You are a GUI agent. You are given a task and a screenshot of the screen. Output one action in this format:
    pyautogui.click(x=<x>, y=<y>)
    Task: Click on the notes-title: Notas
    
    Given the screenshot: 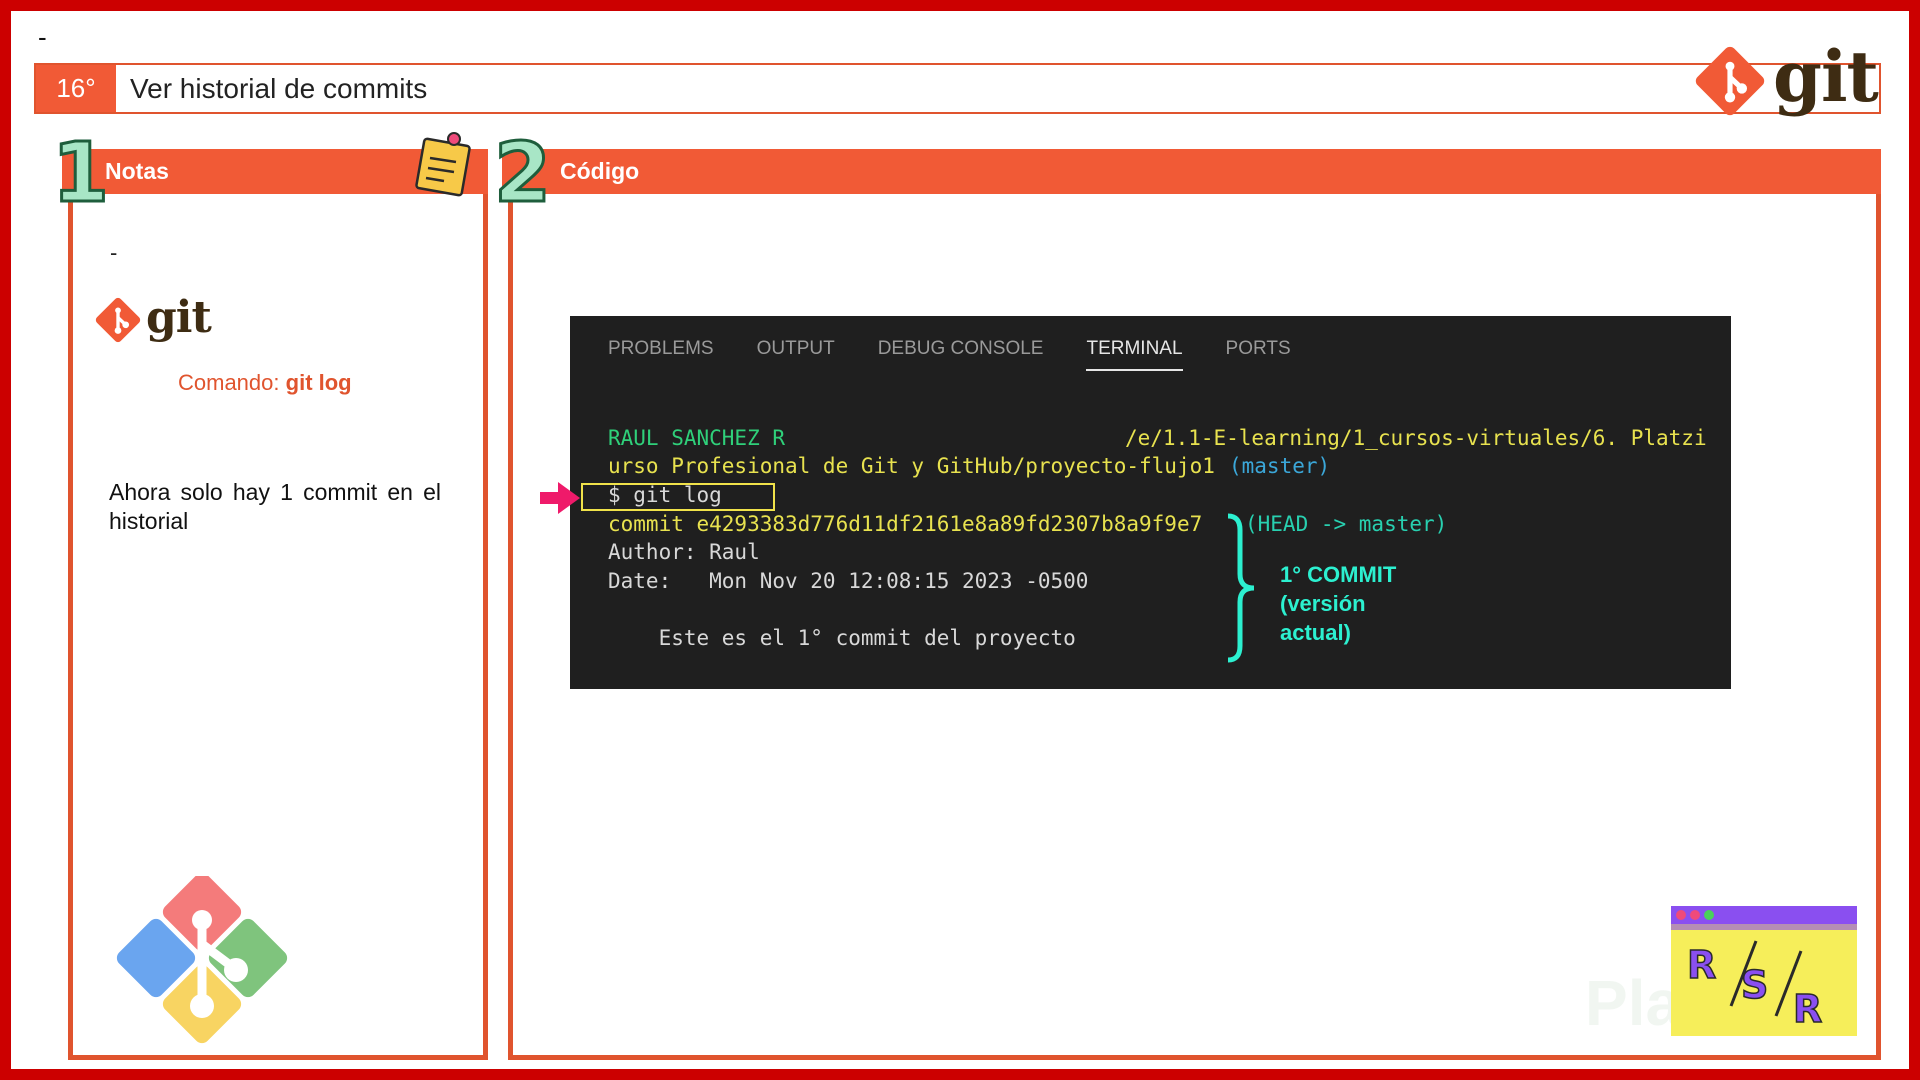 What is the action you would take?
    pyautogui.click(x=137, y=171)
    